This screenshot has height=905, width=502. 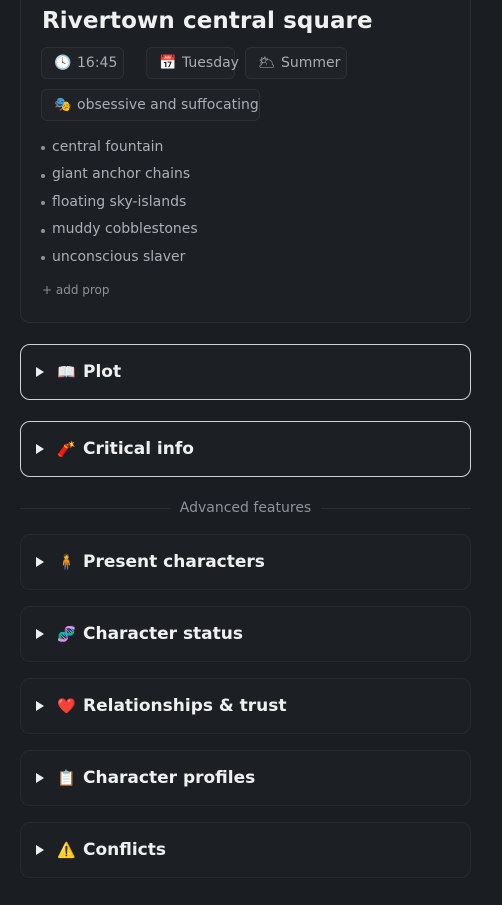 I want to click on section-character-profiles-label: Character profiles, so click(x=169, y=778).